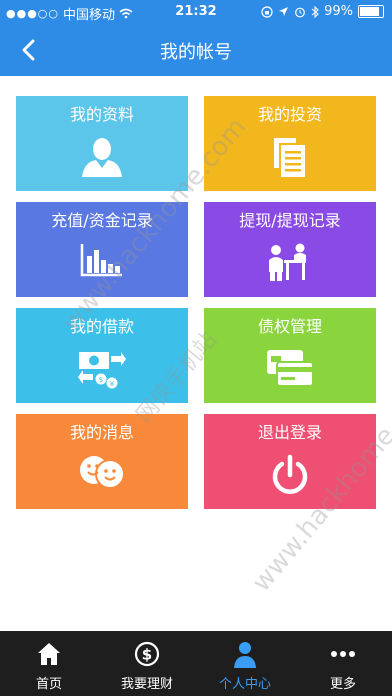 The width and height of the screenshot is (392, 696). I want to click on documents-icon, so click(290, 158).